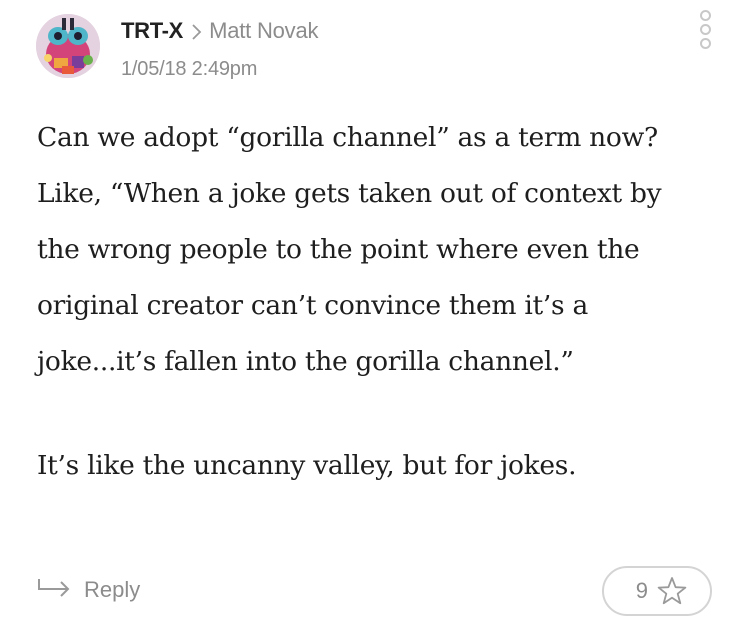 Image resolution: width=750 pixels, height=624 pixels. I want to click on star-count: 9, so click(641, 590).